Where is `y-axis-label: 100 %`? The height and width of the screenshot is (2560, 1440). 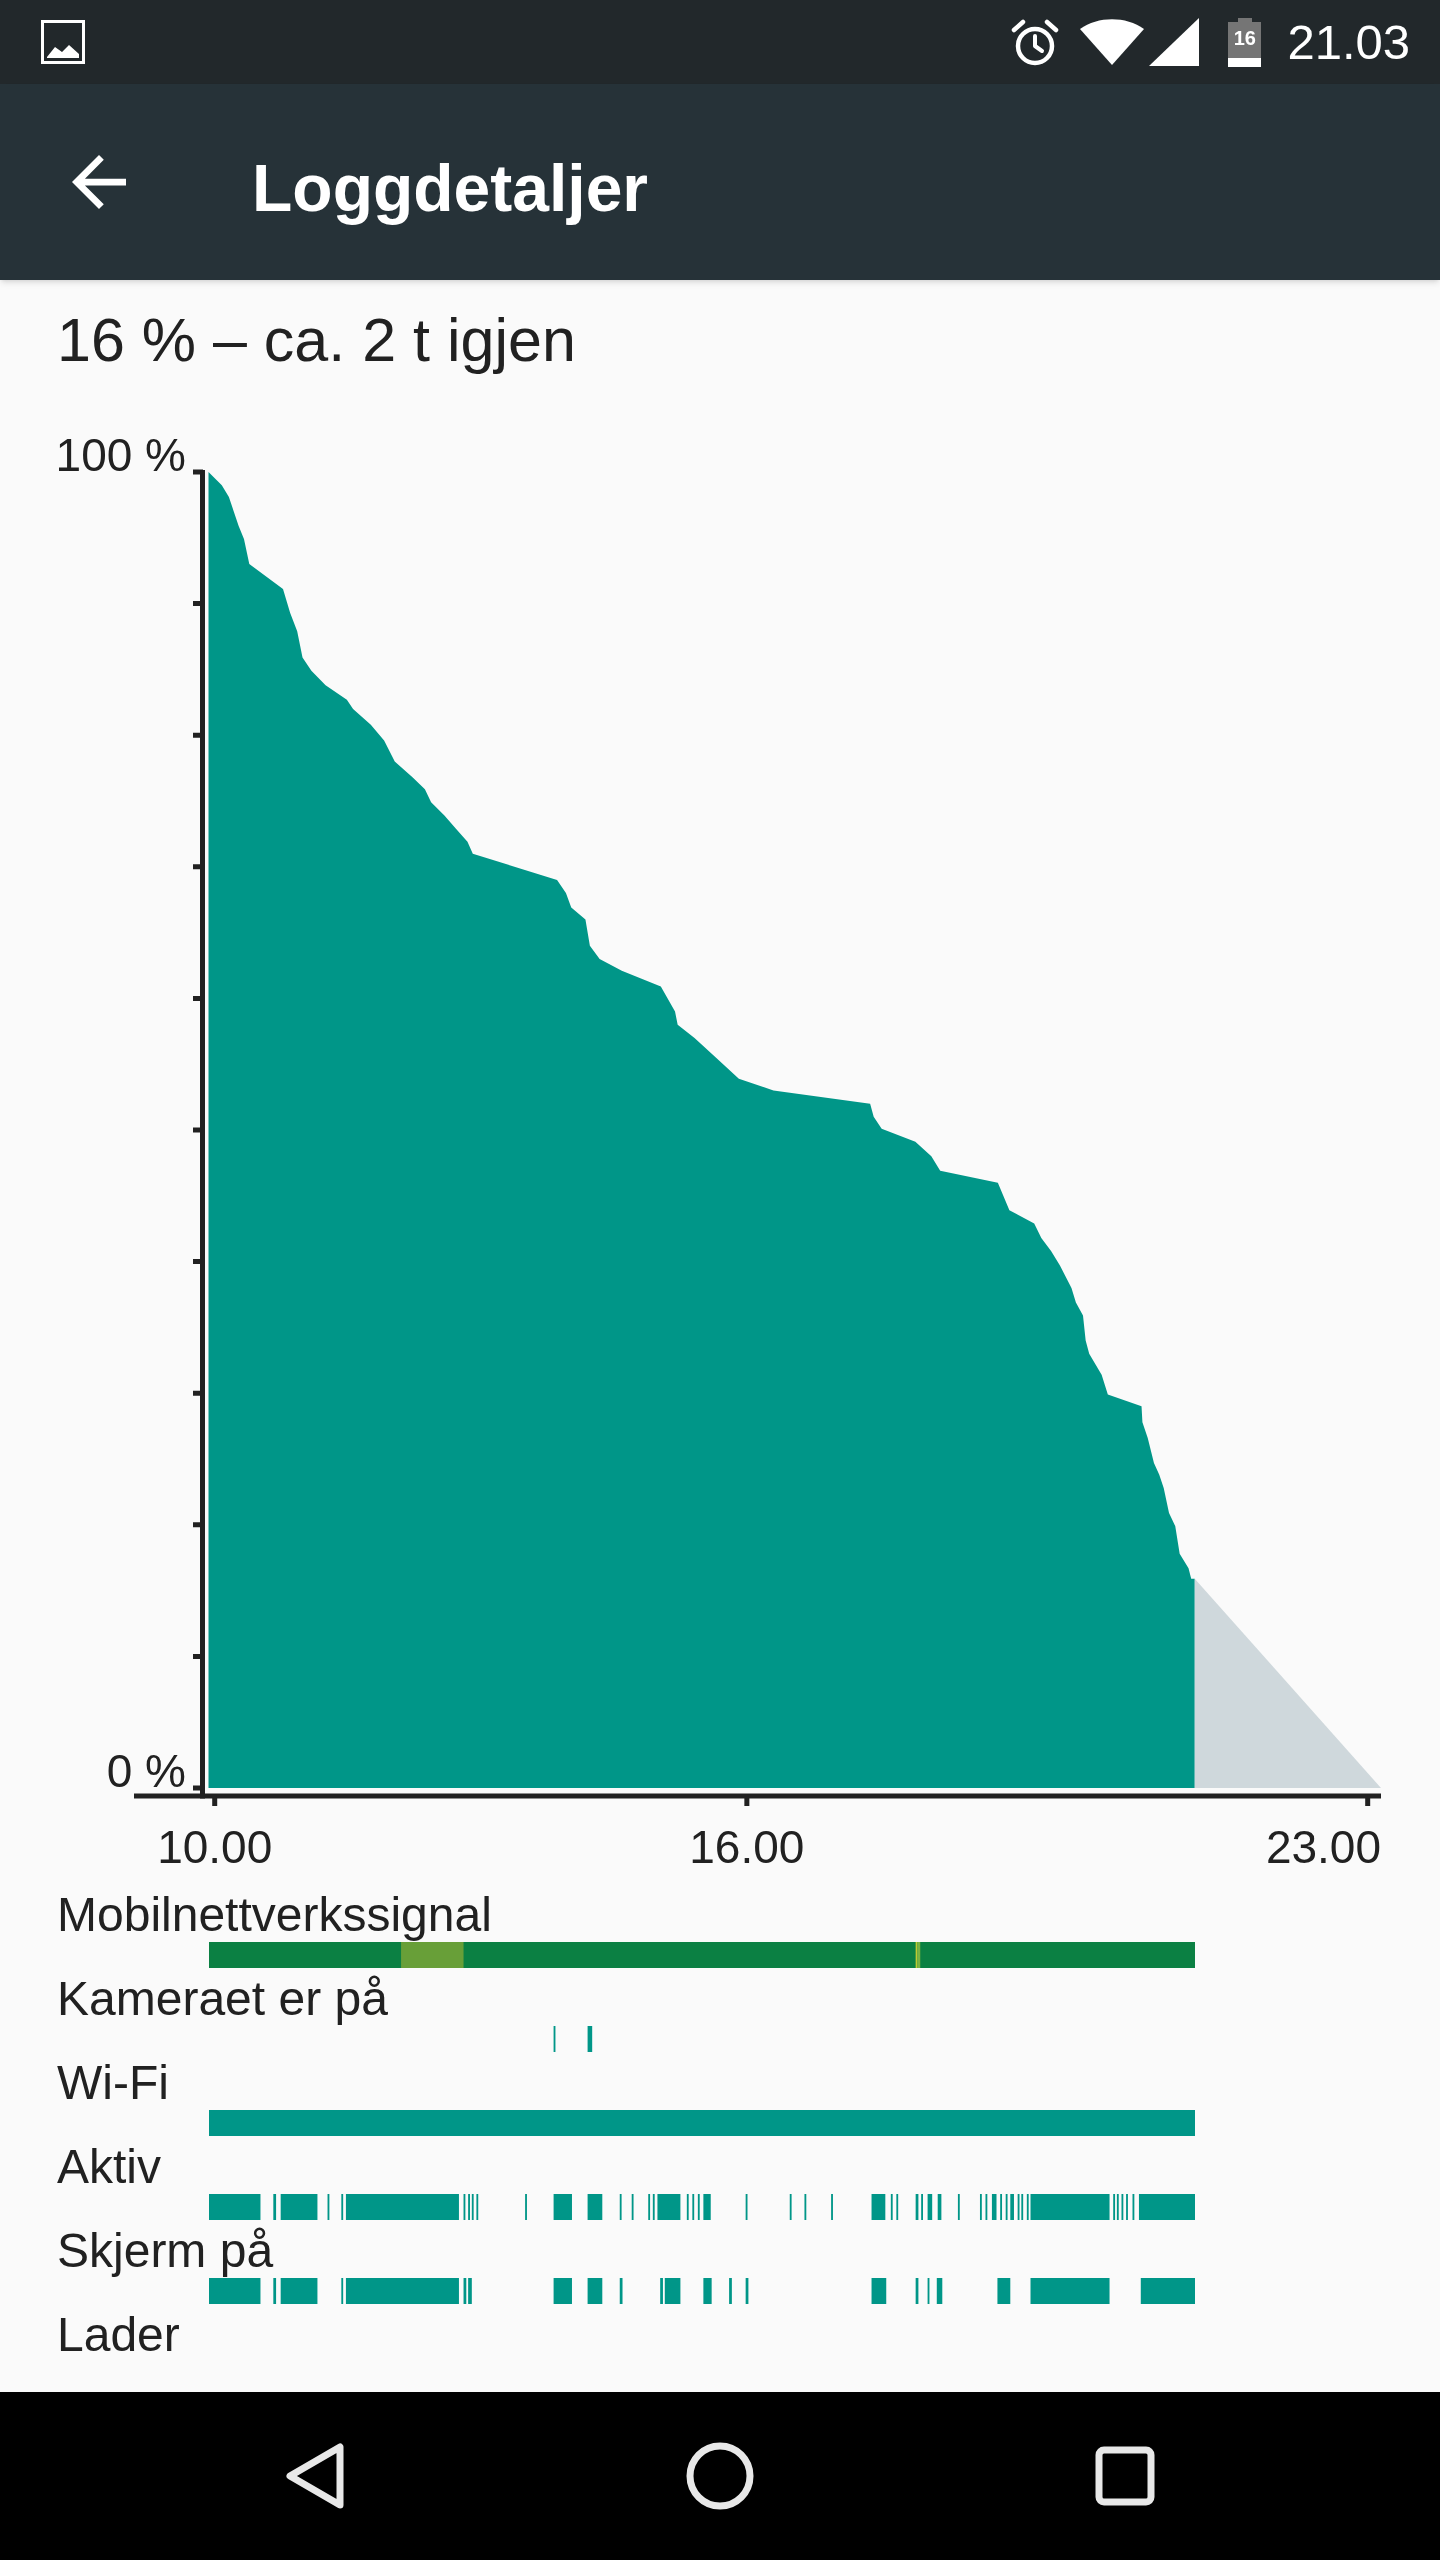 y-axis-label: 100 % is located at coordinates (120, 455).